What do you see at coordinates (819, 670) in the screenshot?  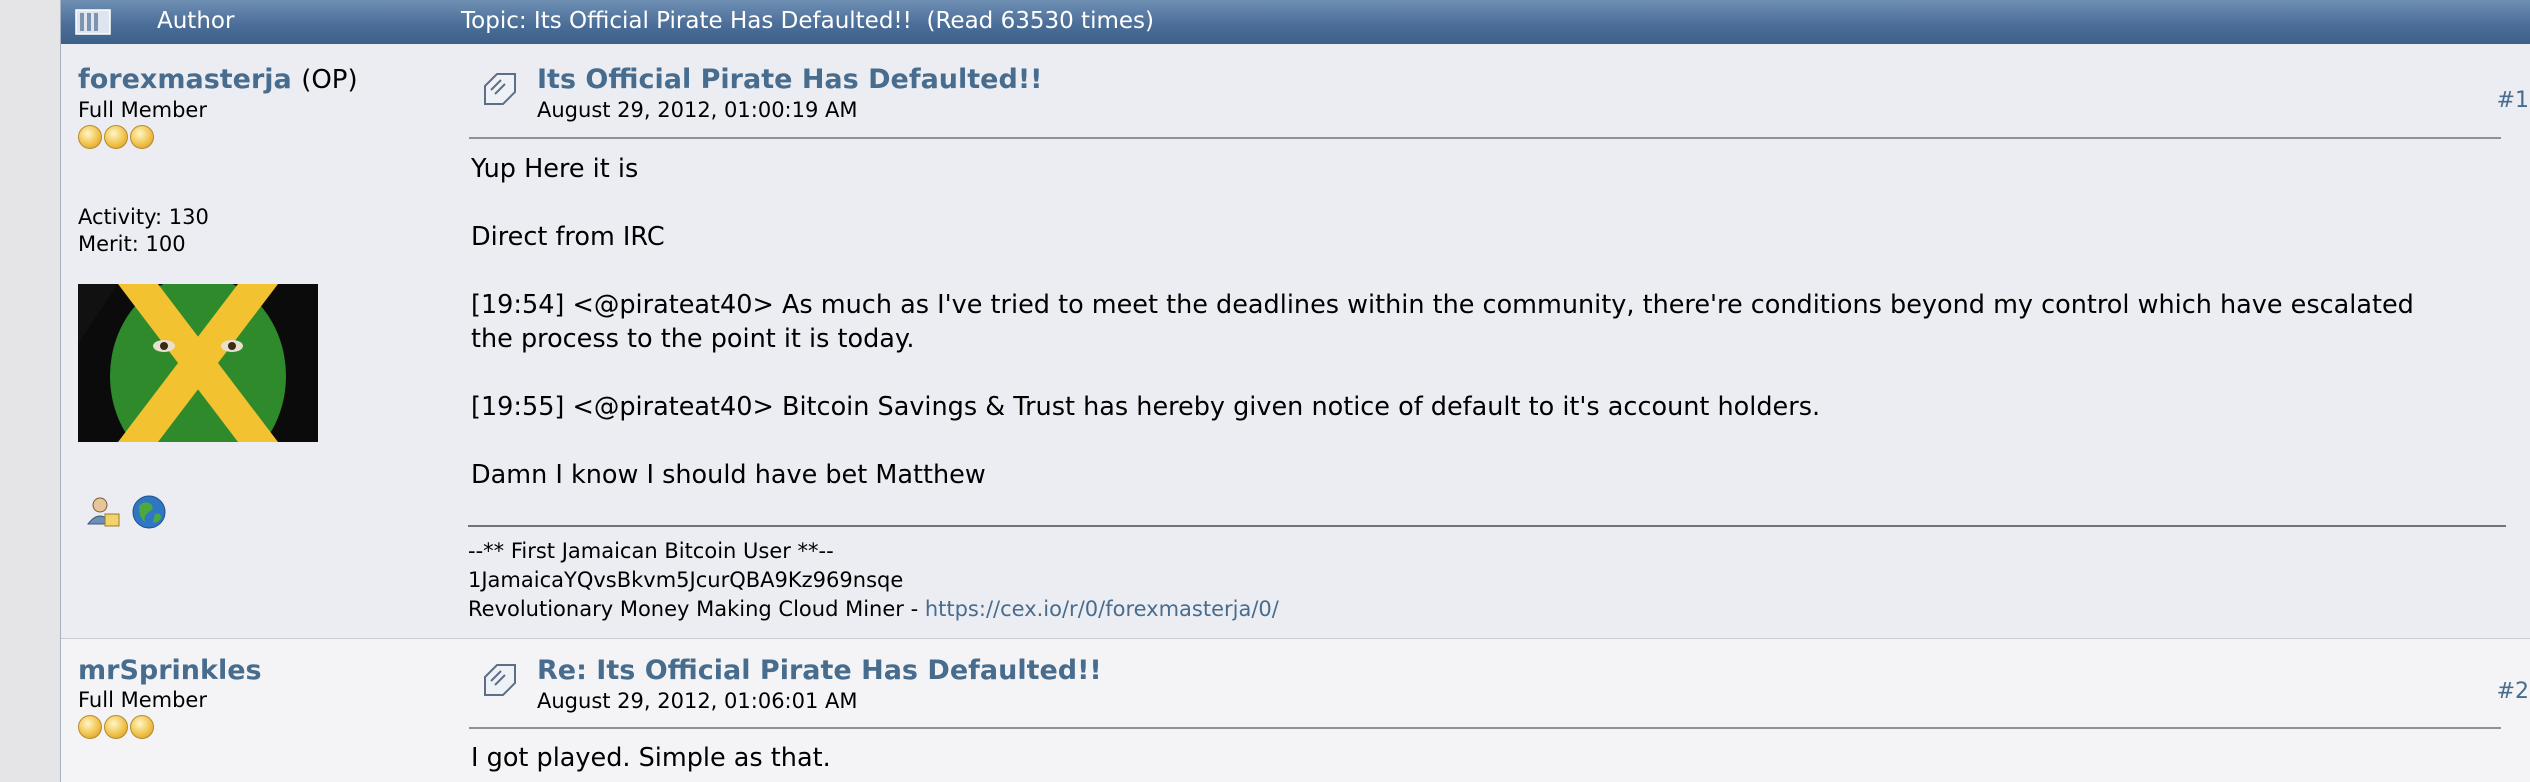 I see `post-subject-link: Re: Its Official Pirate Has Defaulted!!` at bounding box center [819, 670].